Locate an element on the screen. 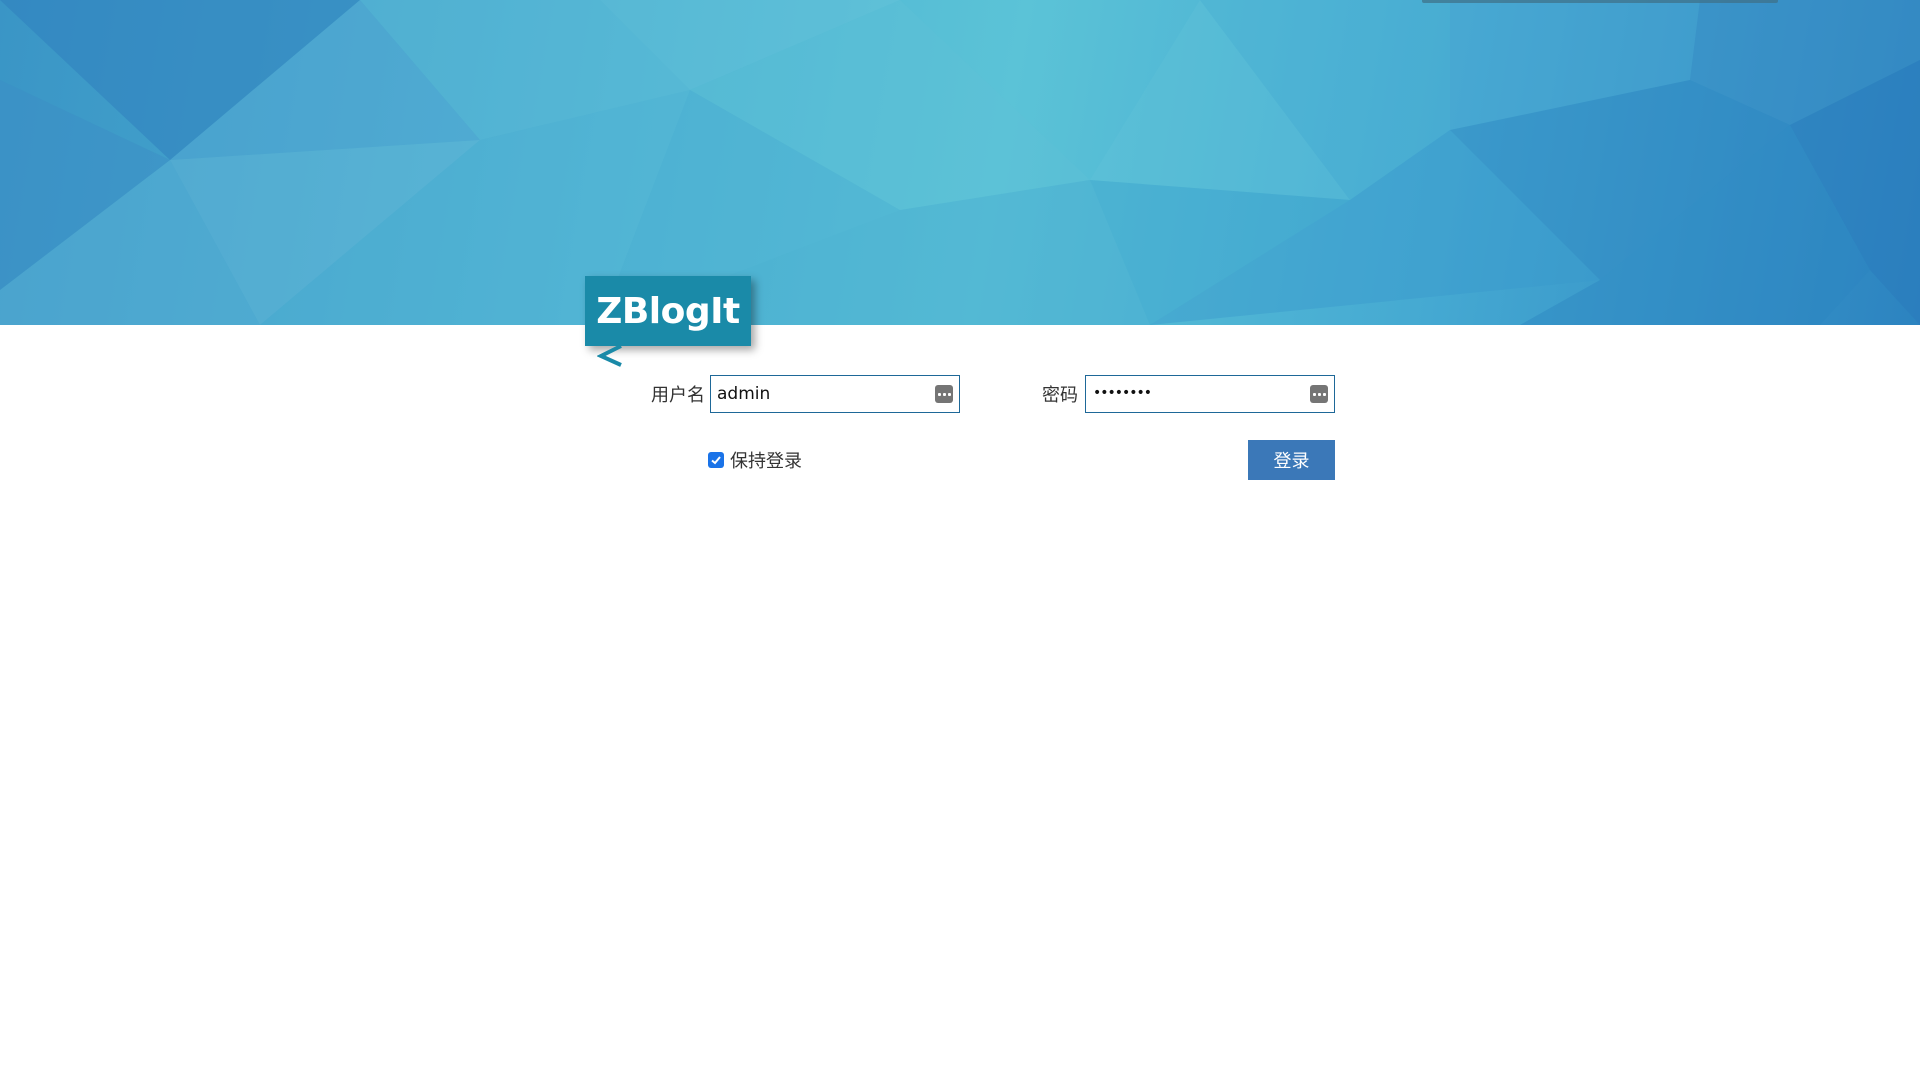 Image resolution: width=1920 pixels, height=1080 pixels. checkmark-icon is located at coordinates (716, 460).